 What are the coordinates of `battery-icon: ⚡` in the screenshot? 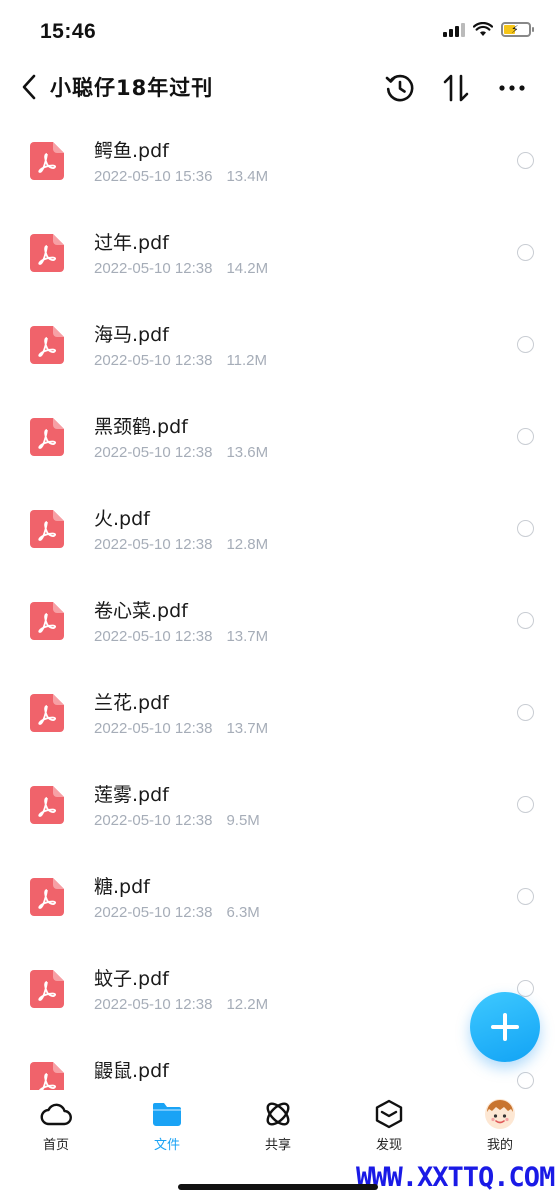 It's located at (517, 29).